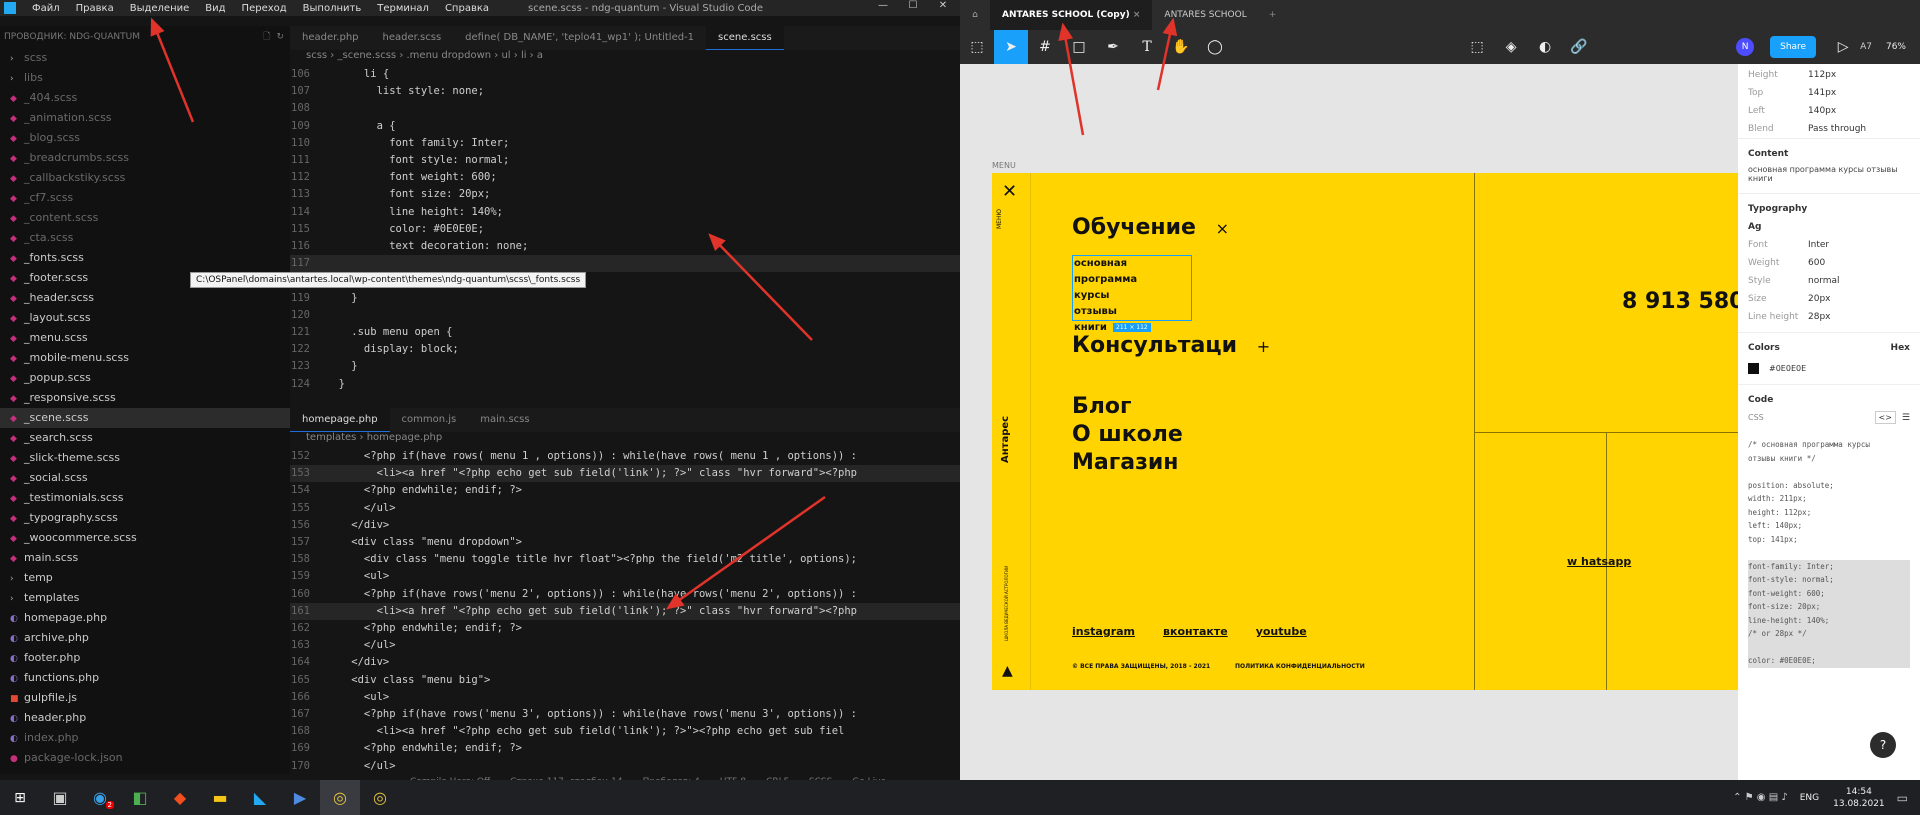 This screenshot has height=815, width=1920. What do you see at coordinates (1150, 227) in the screenshot?
I see `heading-obuchenie: Обучение ×` at bounding box center [1150, 227].